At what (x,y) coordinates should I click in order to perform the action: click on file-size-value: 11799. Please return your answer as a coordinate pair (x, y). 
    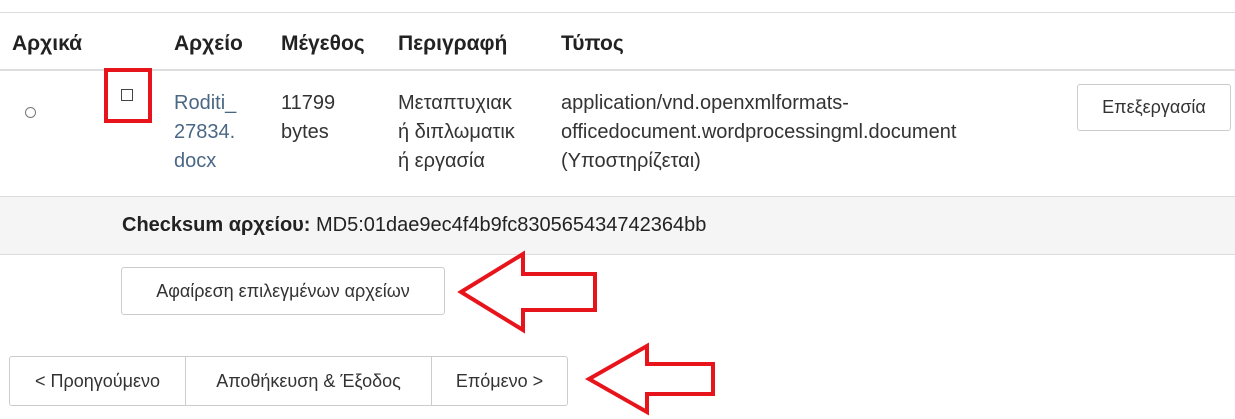
    Looking at the image, I should click on (308, 103).